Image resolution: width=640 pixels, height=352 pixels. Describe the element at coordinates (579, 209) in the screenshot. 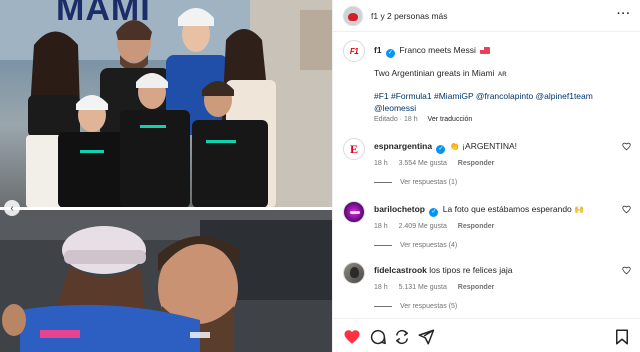

I see `raising-hands-emoji: 🙌` at that location.